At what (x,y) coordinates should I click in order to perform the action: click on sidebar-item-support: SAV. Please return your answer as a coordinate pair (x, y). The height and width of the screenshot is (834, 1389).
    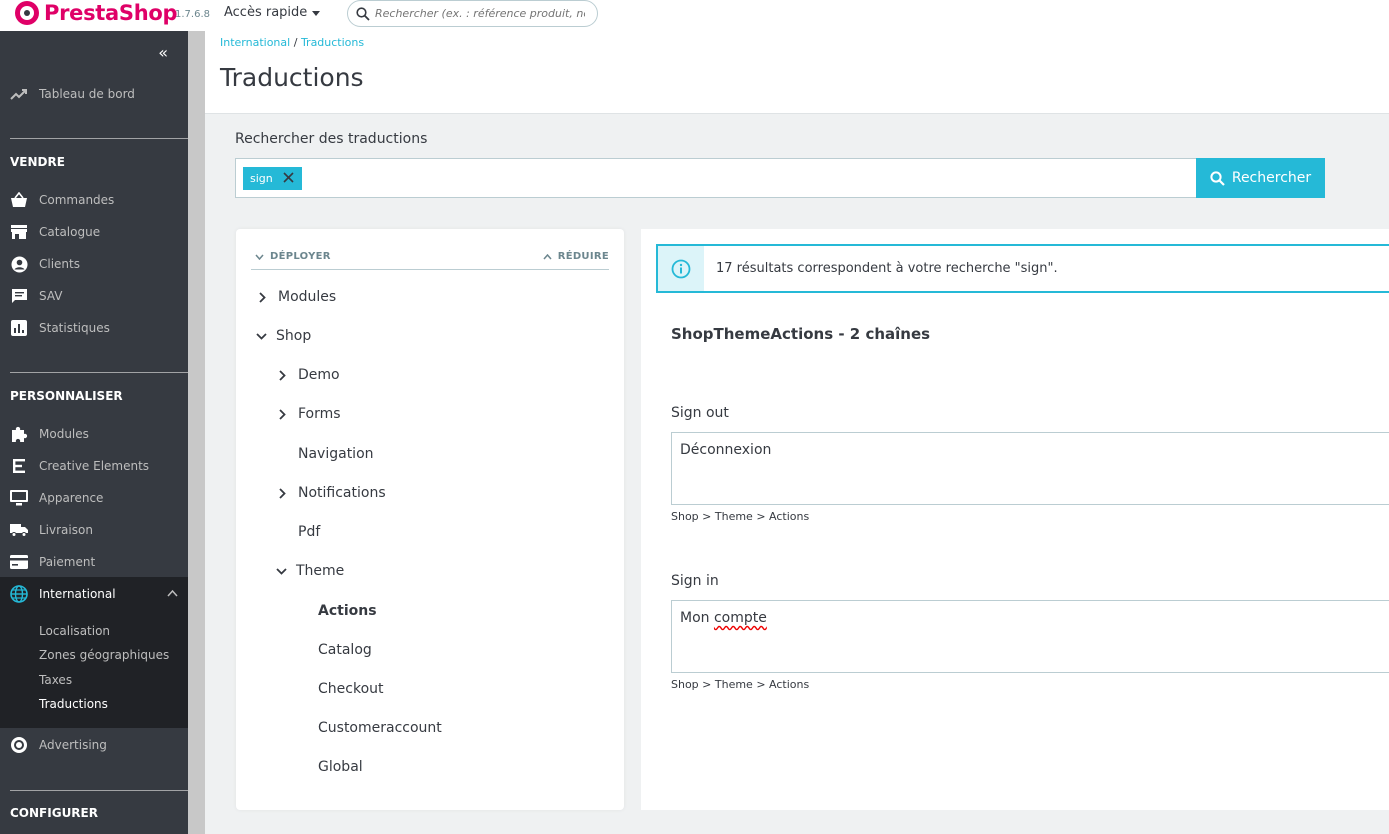
    Looking at the image, I should click on (94, 296).